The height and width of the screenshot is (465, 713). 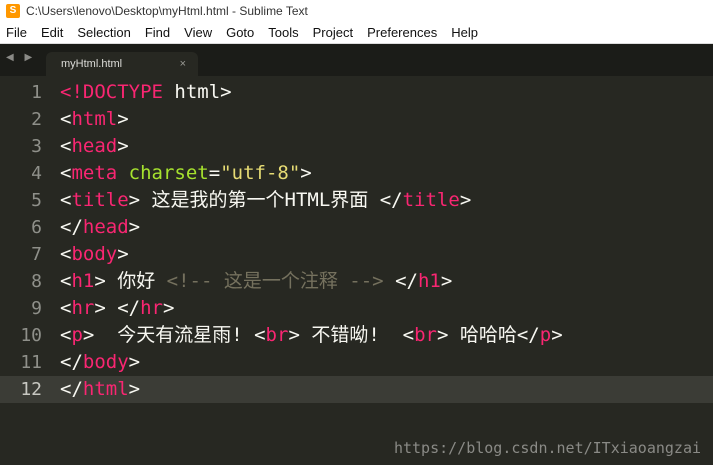 I want to click on line-number: 1, so click(x=36, y=92).